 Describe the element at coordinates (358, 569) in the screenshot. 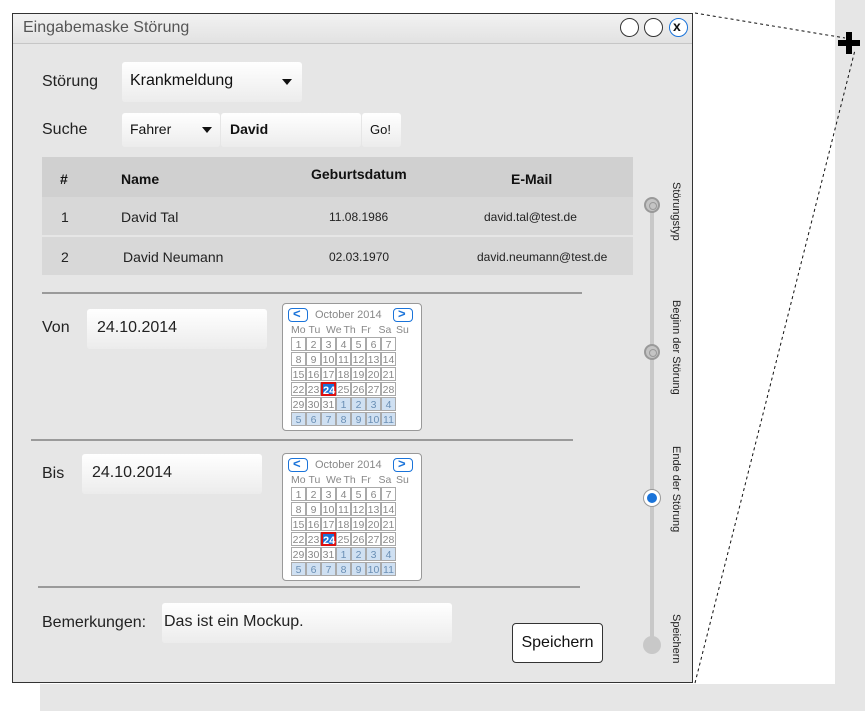

I see `next-month-day: 9` at that location.